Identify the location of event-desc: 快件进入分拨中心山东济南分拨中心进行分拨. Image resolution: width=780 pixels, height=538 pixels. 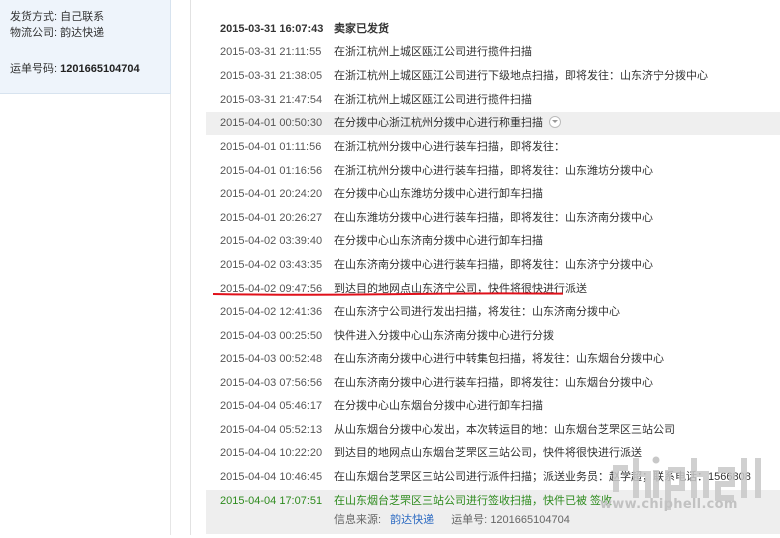
(444, 336).